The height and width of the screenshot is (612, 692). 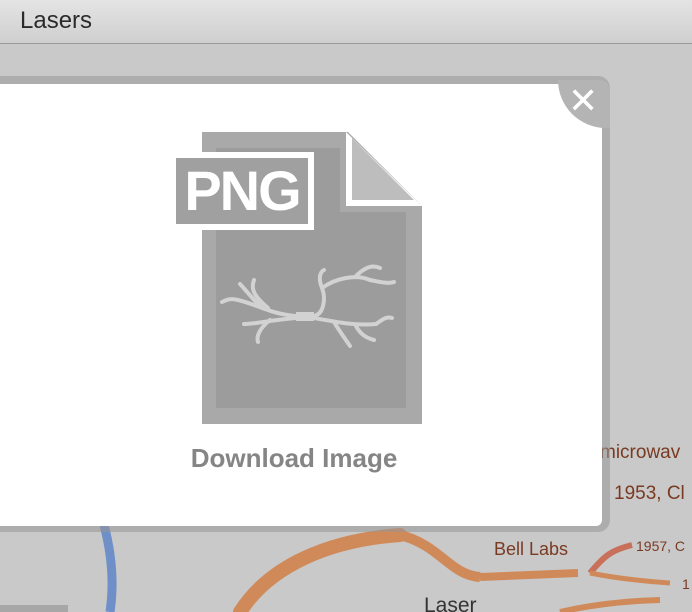 What do you see at coordinates (320, 570) in the screenshot?
I see `branch-main` at bounding box center [320, 570].